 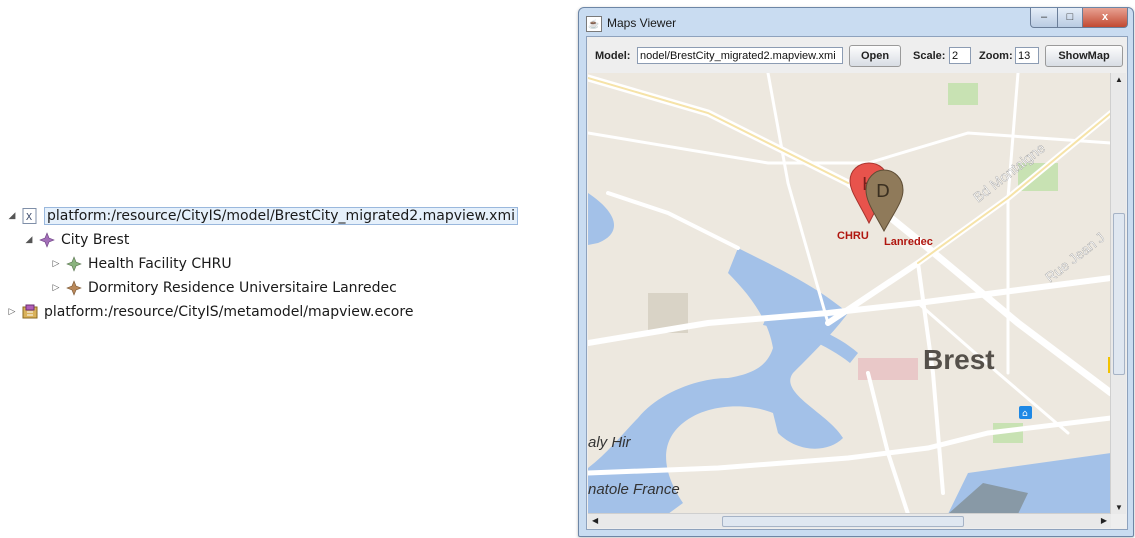 I want to click on xmi-file-icon: X, so click(x=30, y=216).